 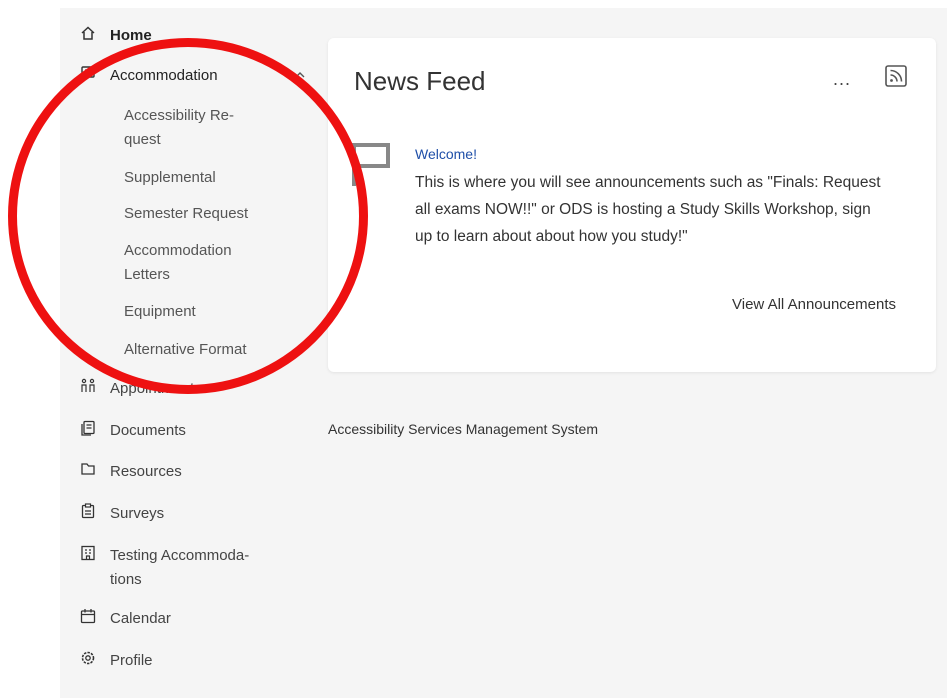 I want to click on chevron-up-icon, so click(x=300, y=75).